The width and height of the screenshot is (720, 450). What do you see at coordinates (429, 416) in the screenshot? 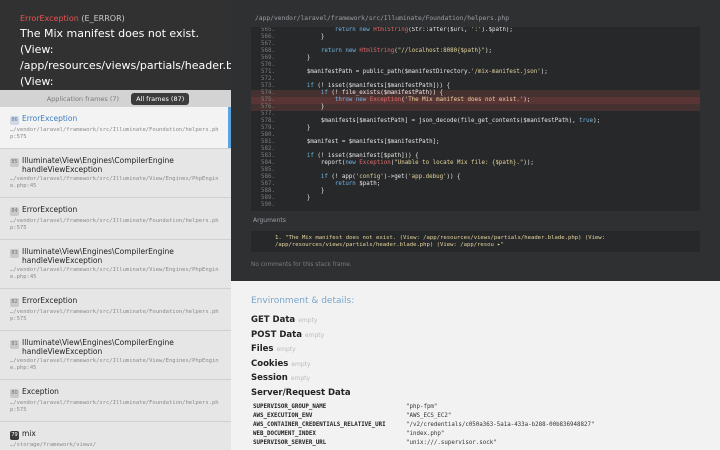
I see `server-value: "AWS_ECS_EC2"` at bounding box center [429, 416].